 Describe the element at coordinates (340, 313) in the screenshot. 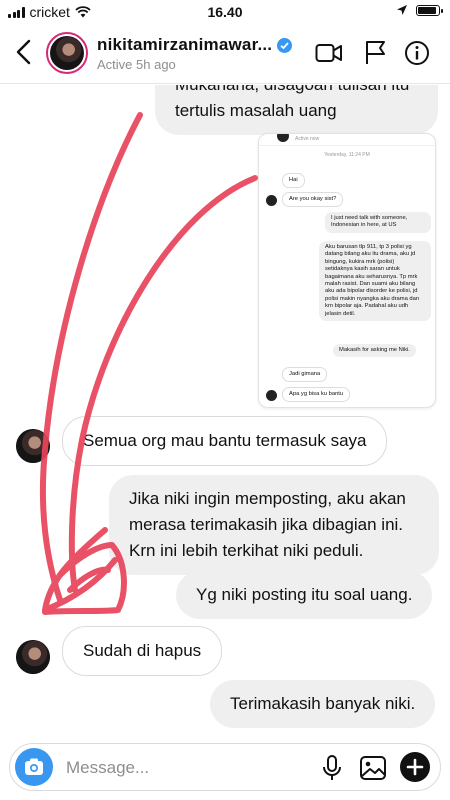

I see `screenshot-line: jelasin detil.` at that location.